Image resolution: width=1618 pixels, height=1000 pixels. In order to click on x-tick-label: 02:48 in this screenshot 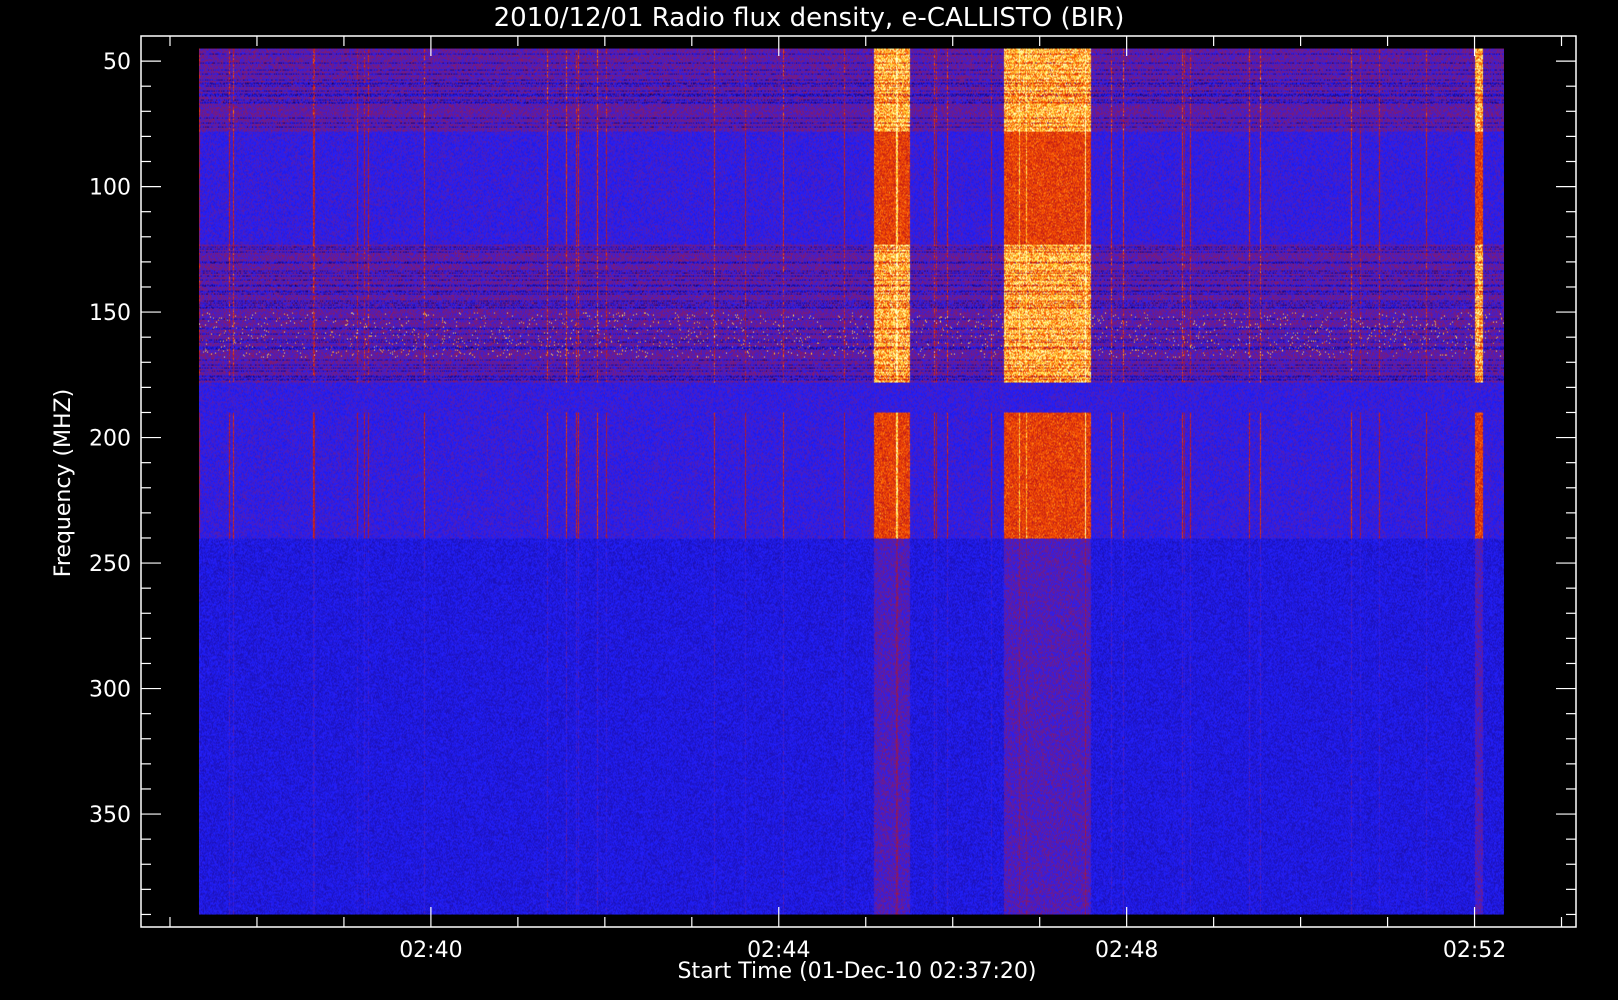, I will do `click(1126, 950)`.